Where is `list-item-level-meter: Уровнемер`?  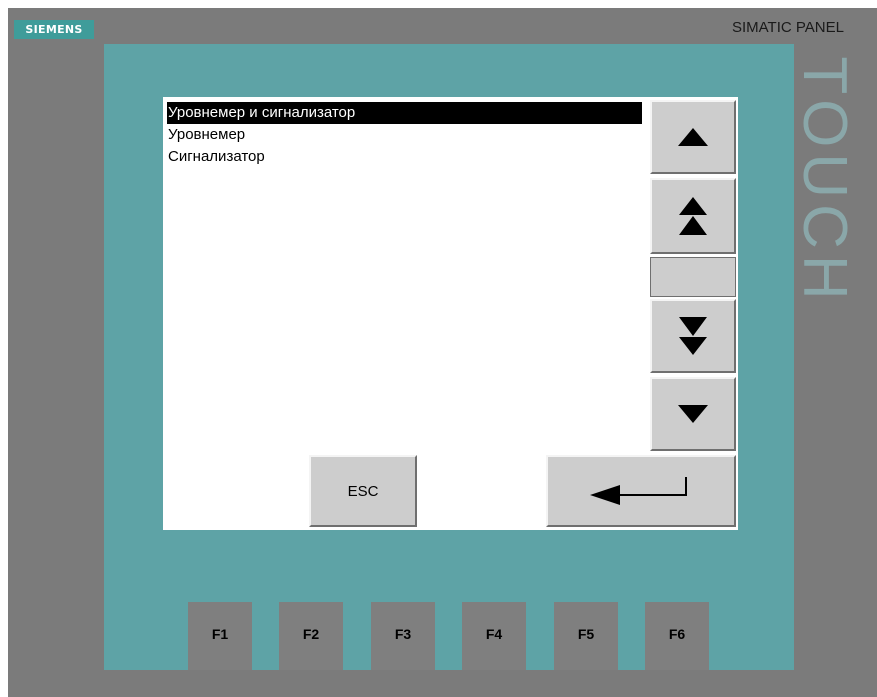
list-item-level-meter: Уровнемер is located at coordinates (404, 135).